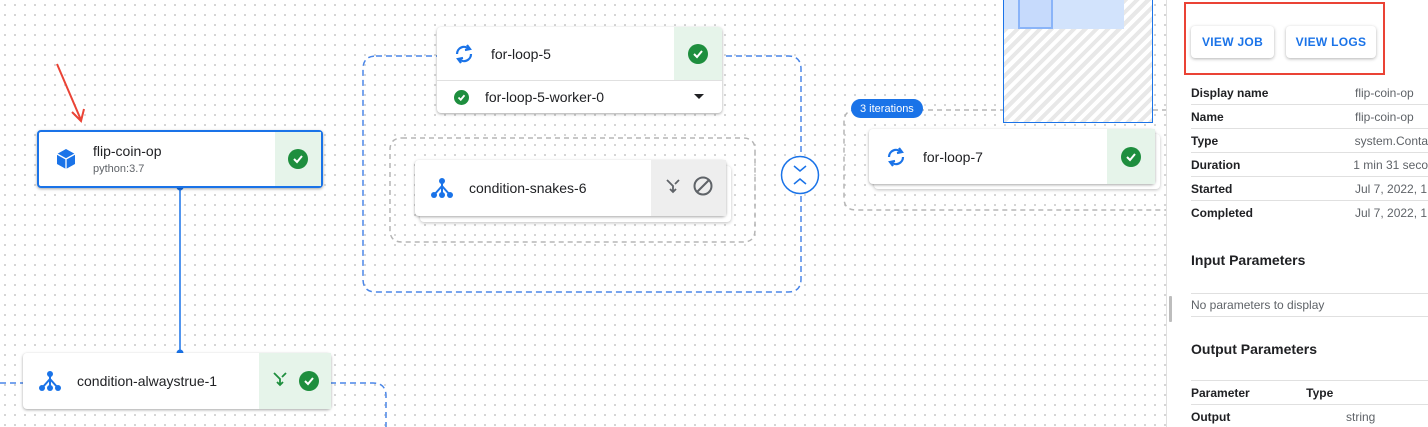  Describe the element at coordinates (703, 188) in the screenshot. I see `skipped-icon` at that location.